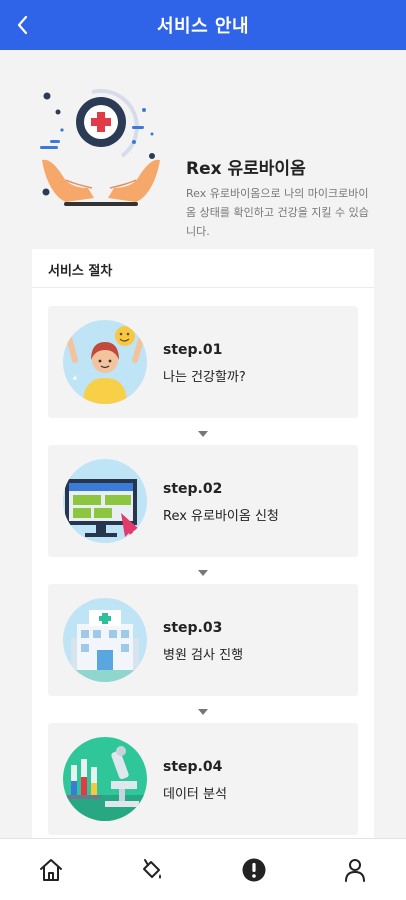  I want to click on back-button, so click(23, 25).